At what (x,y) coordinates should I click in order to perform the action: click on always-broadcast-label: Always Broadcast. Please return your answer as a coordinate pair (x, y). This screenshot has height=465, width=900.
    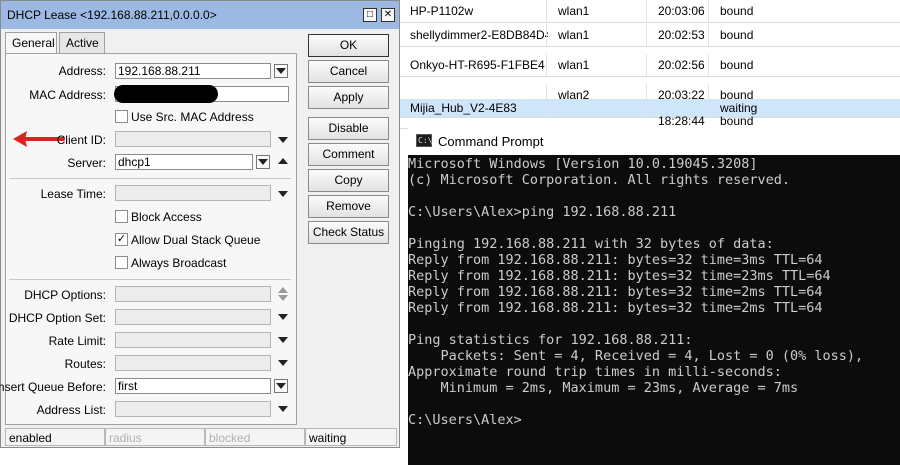
    Looking at the image, I should click on (179, 263).